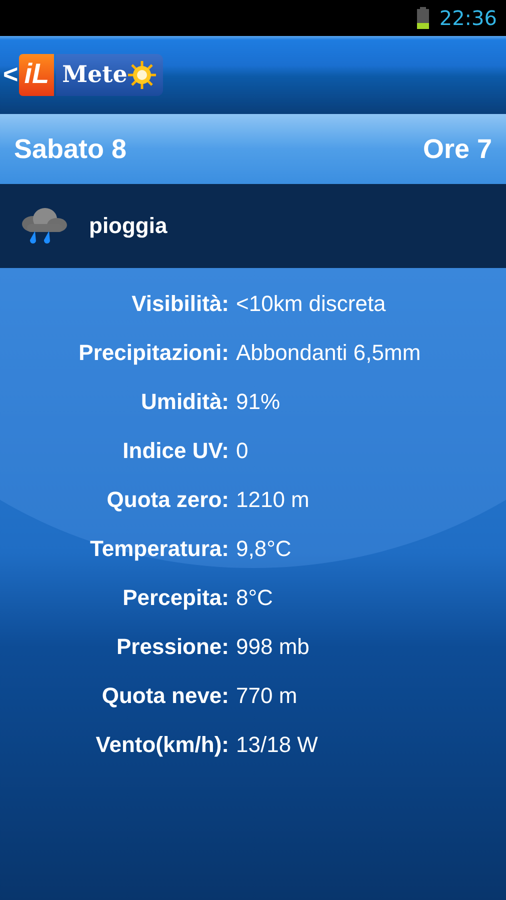 The image size is (506, 900). I want to click on detail-label: Umidità:, so click(185, 402).